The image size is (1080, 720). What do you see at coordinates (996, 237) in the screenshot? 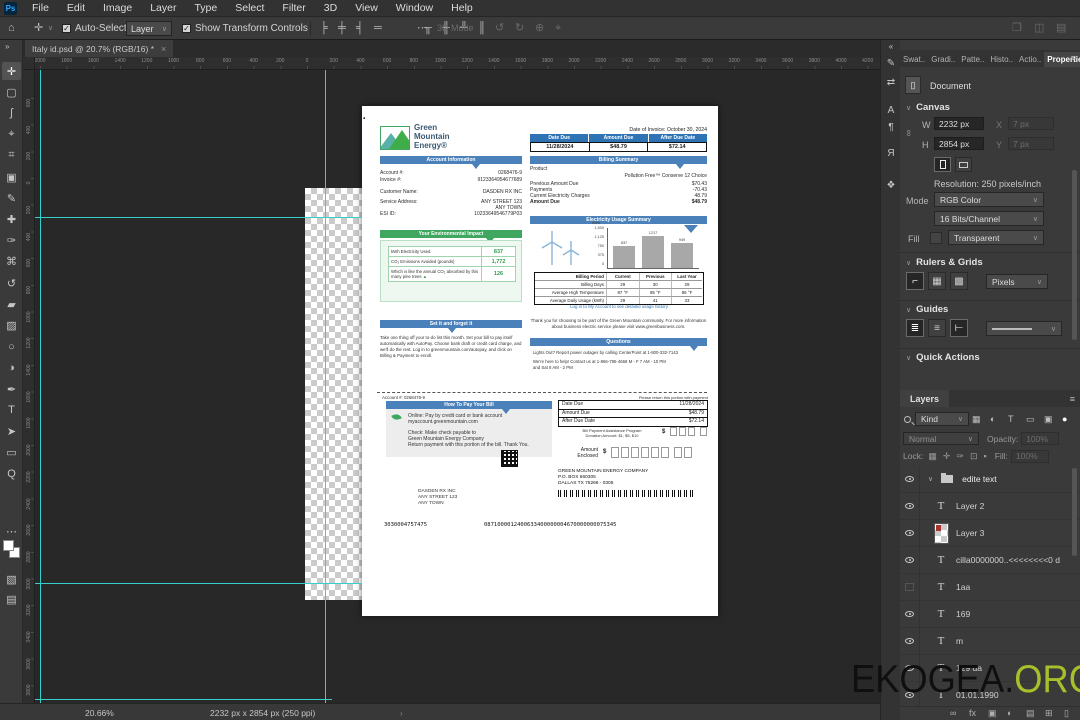
I see `fill-dropdown: Transparent ∨` at bounding box center [996, 237].